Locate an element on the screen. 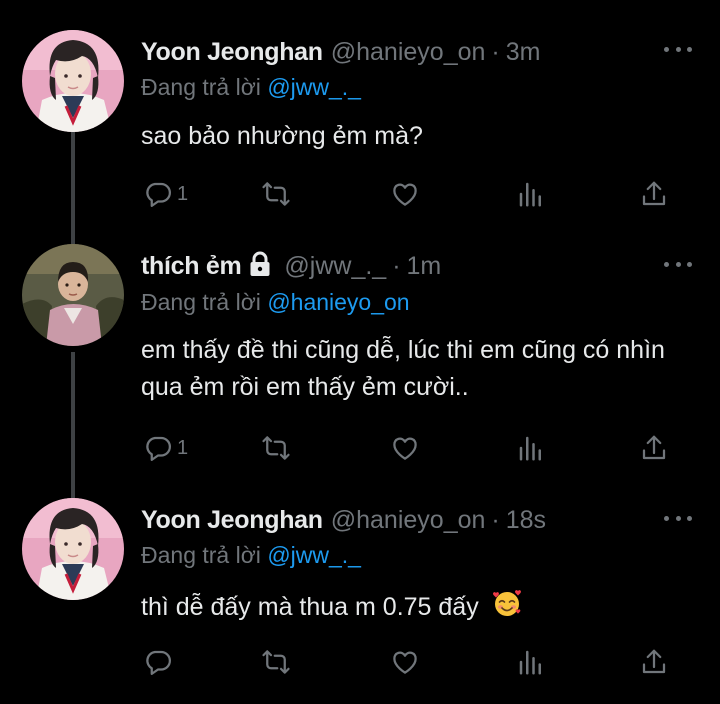  tweet-header: thích ẻm @jww_._ · 1m is located at coordinates (291, 266).